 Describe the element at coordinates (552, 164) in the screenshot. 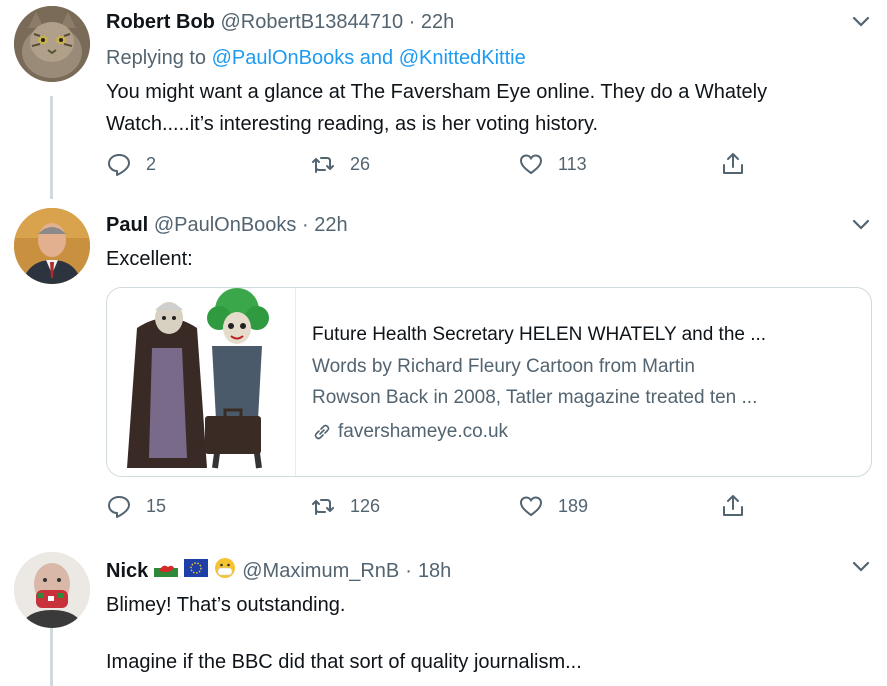

I see `like-button: 113` at that location.